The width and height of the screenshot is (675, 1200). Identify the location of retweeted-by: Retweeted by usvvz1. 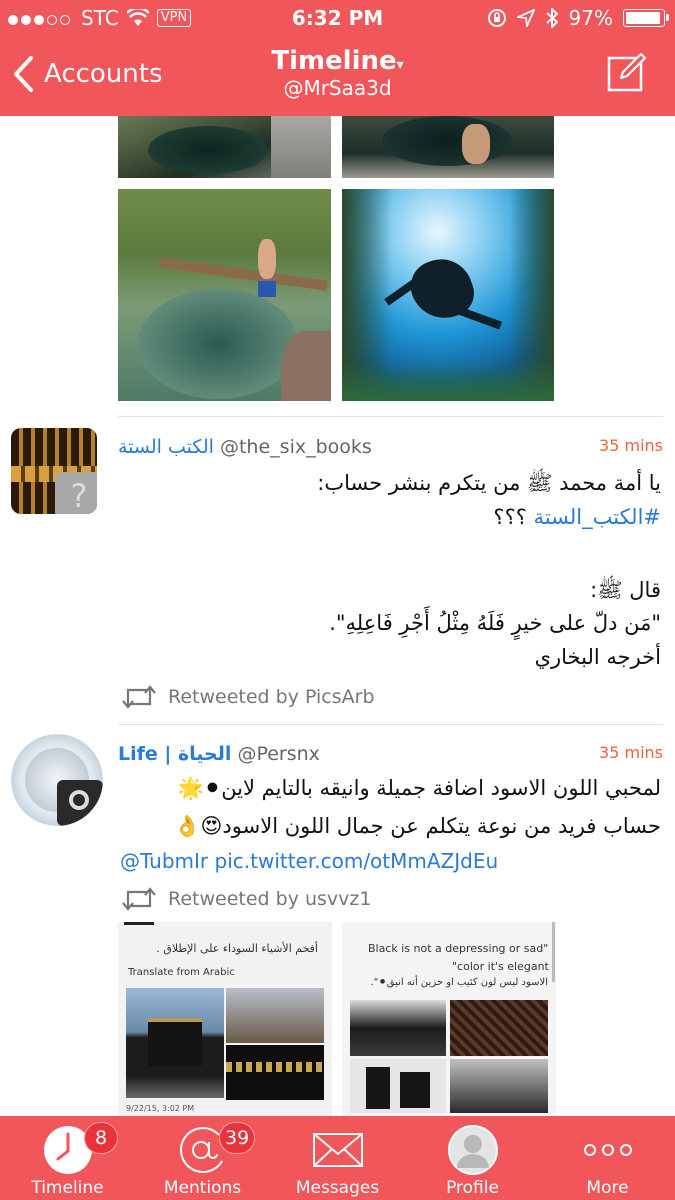
(270, 899).